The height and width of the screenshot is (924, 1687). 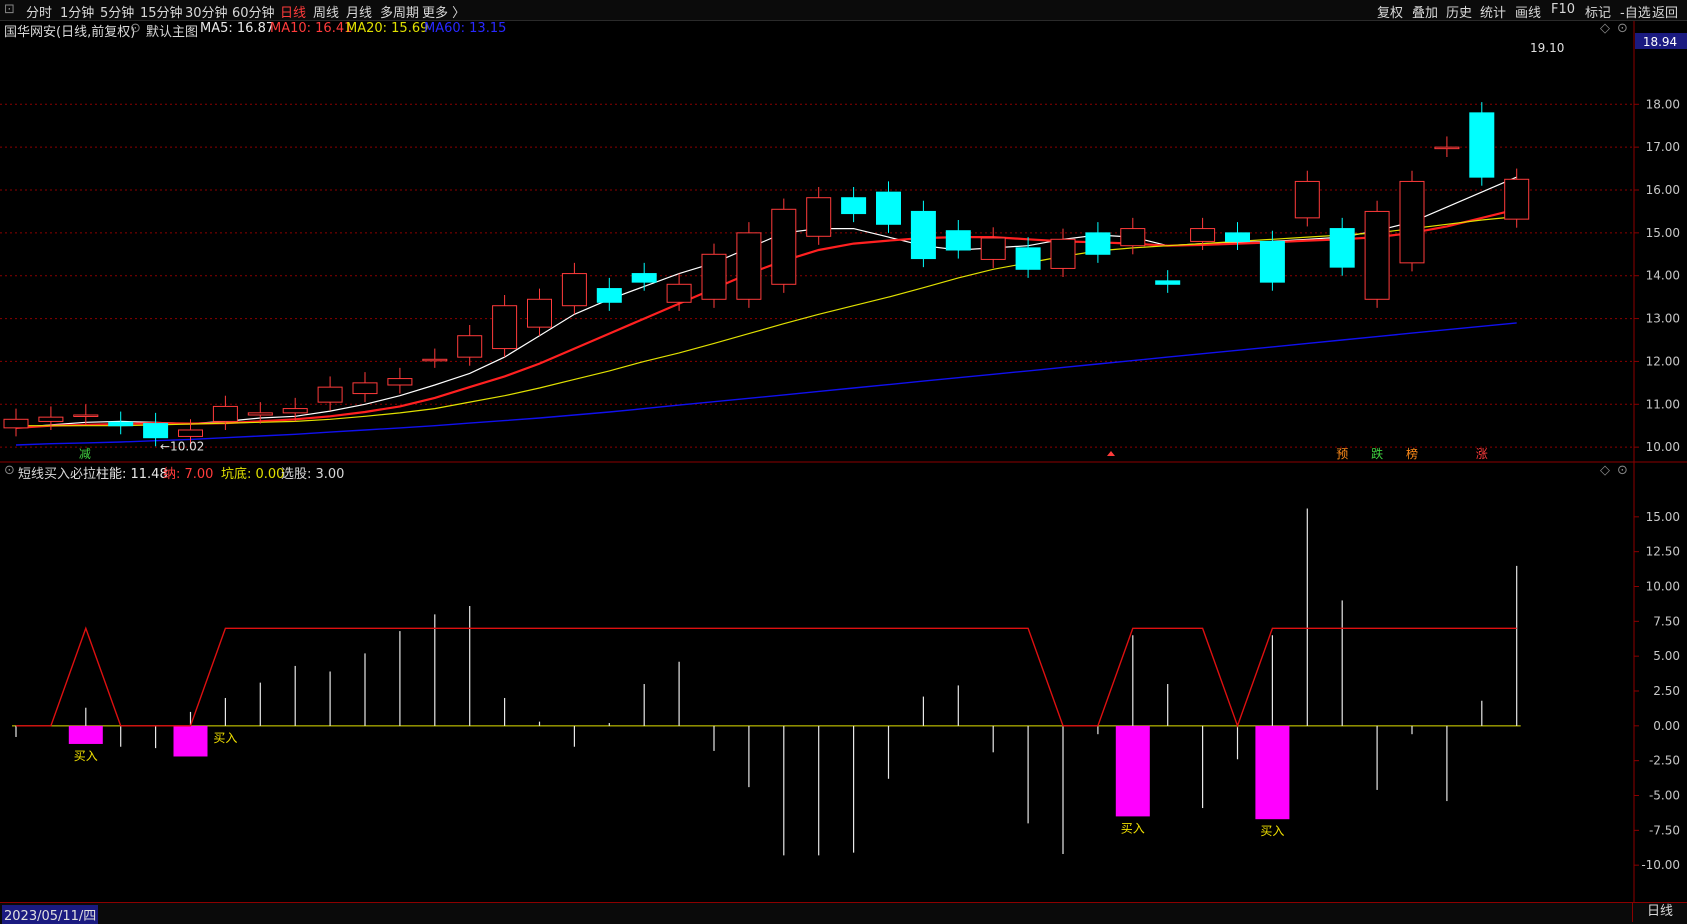 I want to click on toolbar-action-1: 叠加, so click(x=1425, y=11).